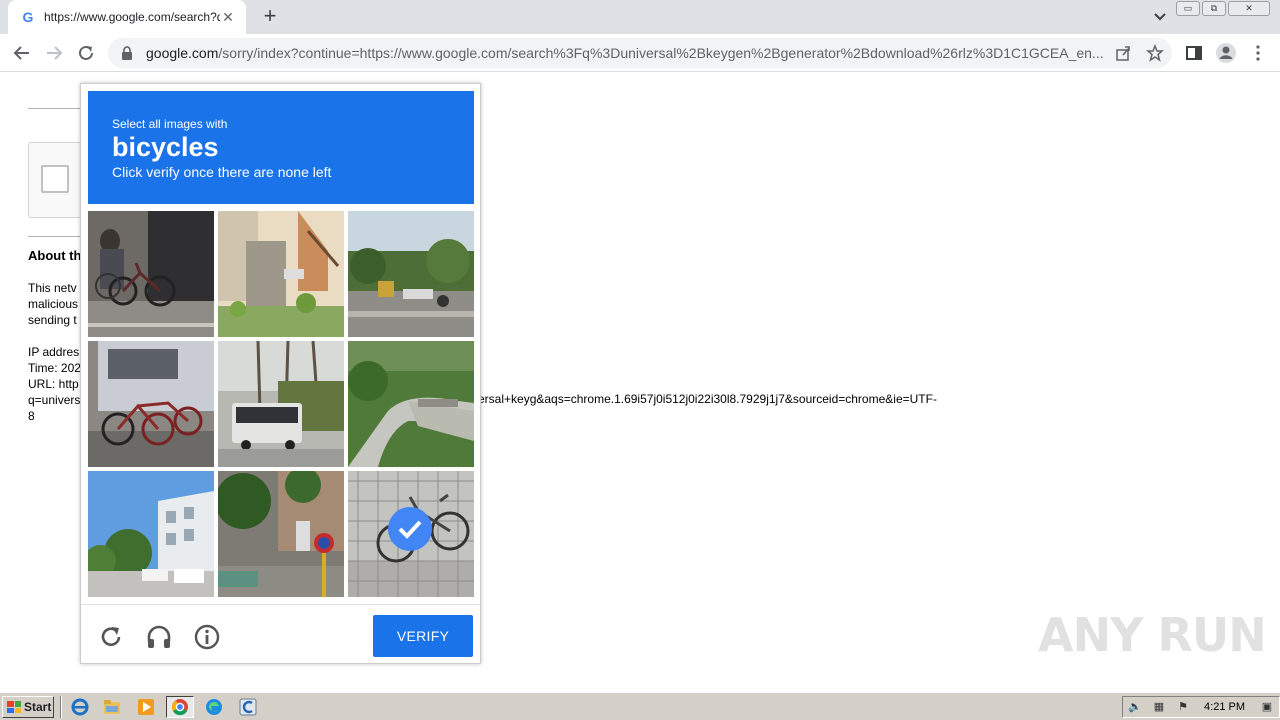 This screenshot has height=720, width=1280. I want to click on ccleaner-icon, so click(248, 707).